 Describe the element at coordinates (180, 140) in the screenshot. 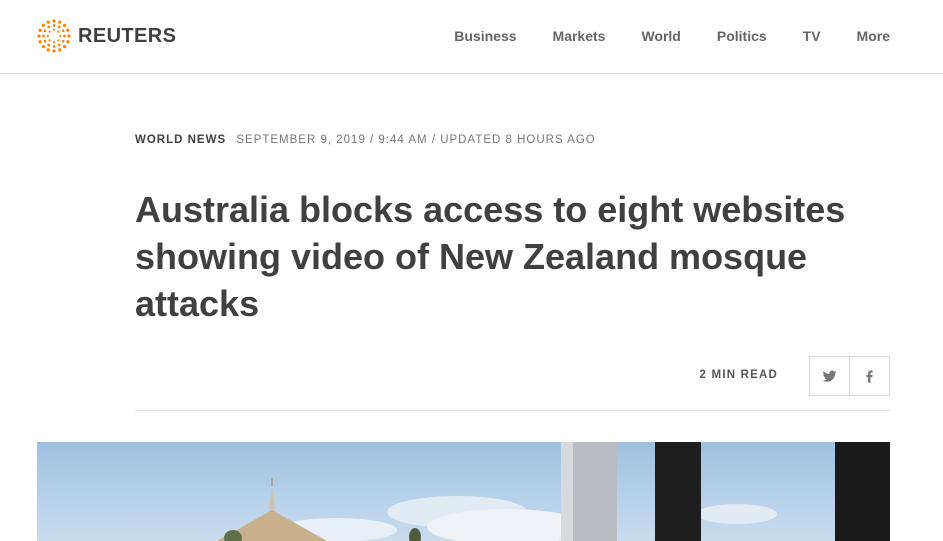

I see `section-label: WORLD NEWS` at that location.